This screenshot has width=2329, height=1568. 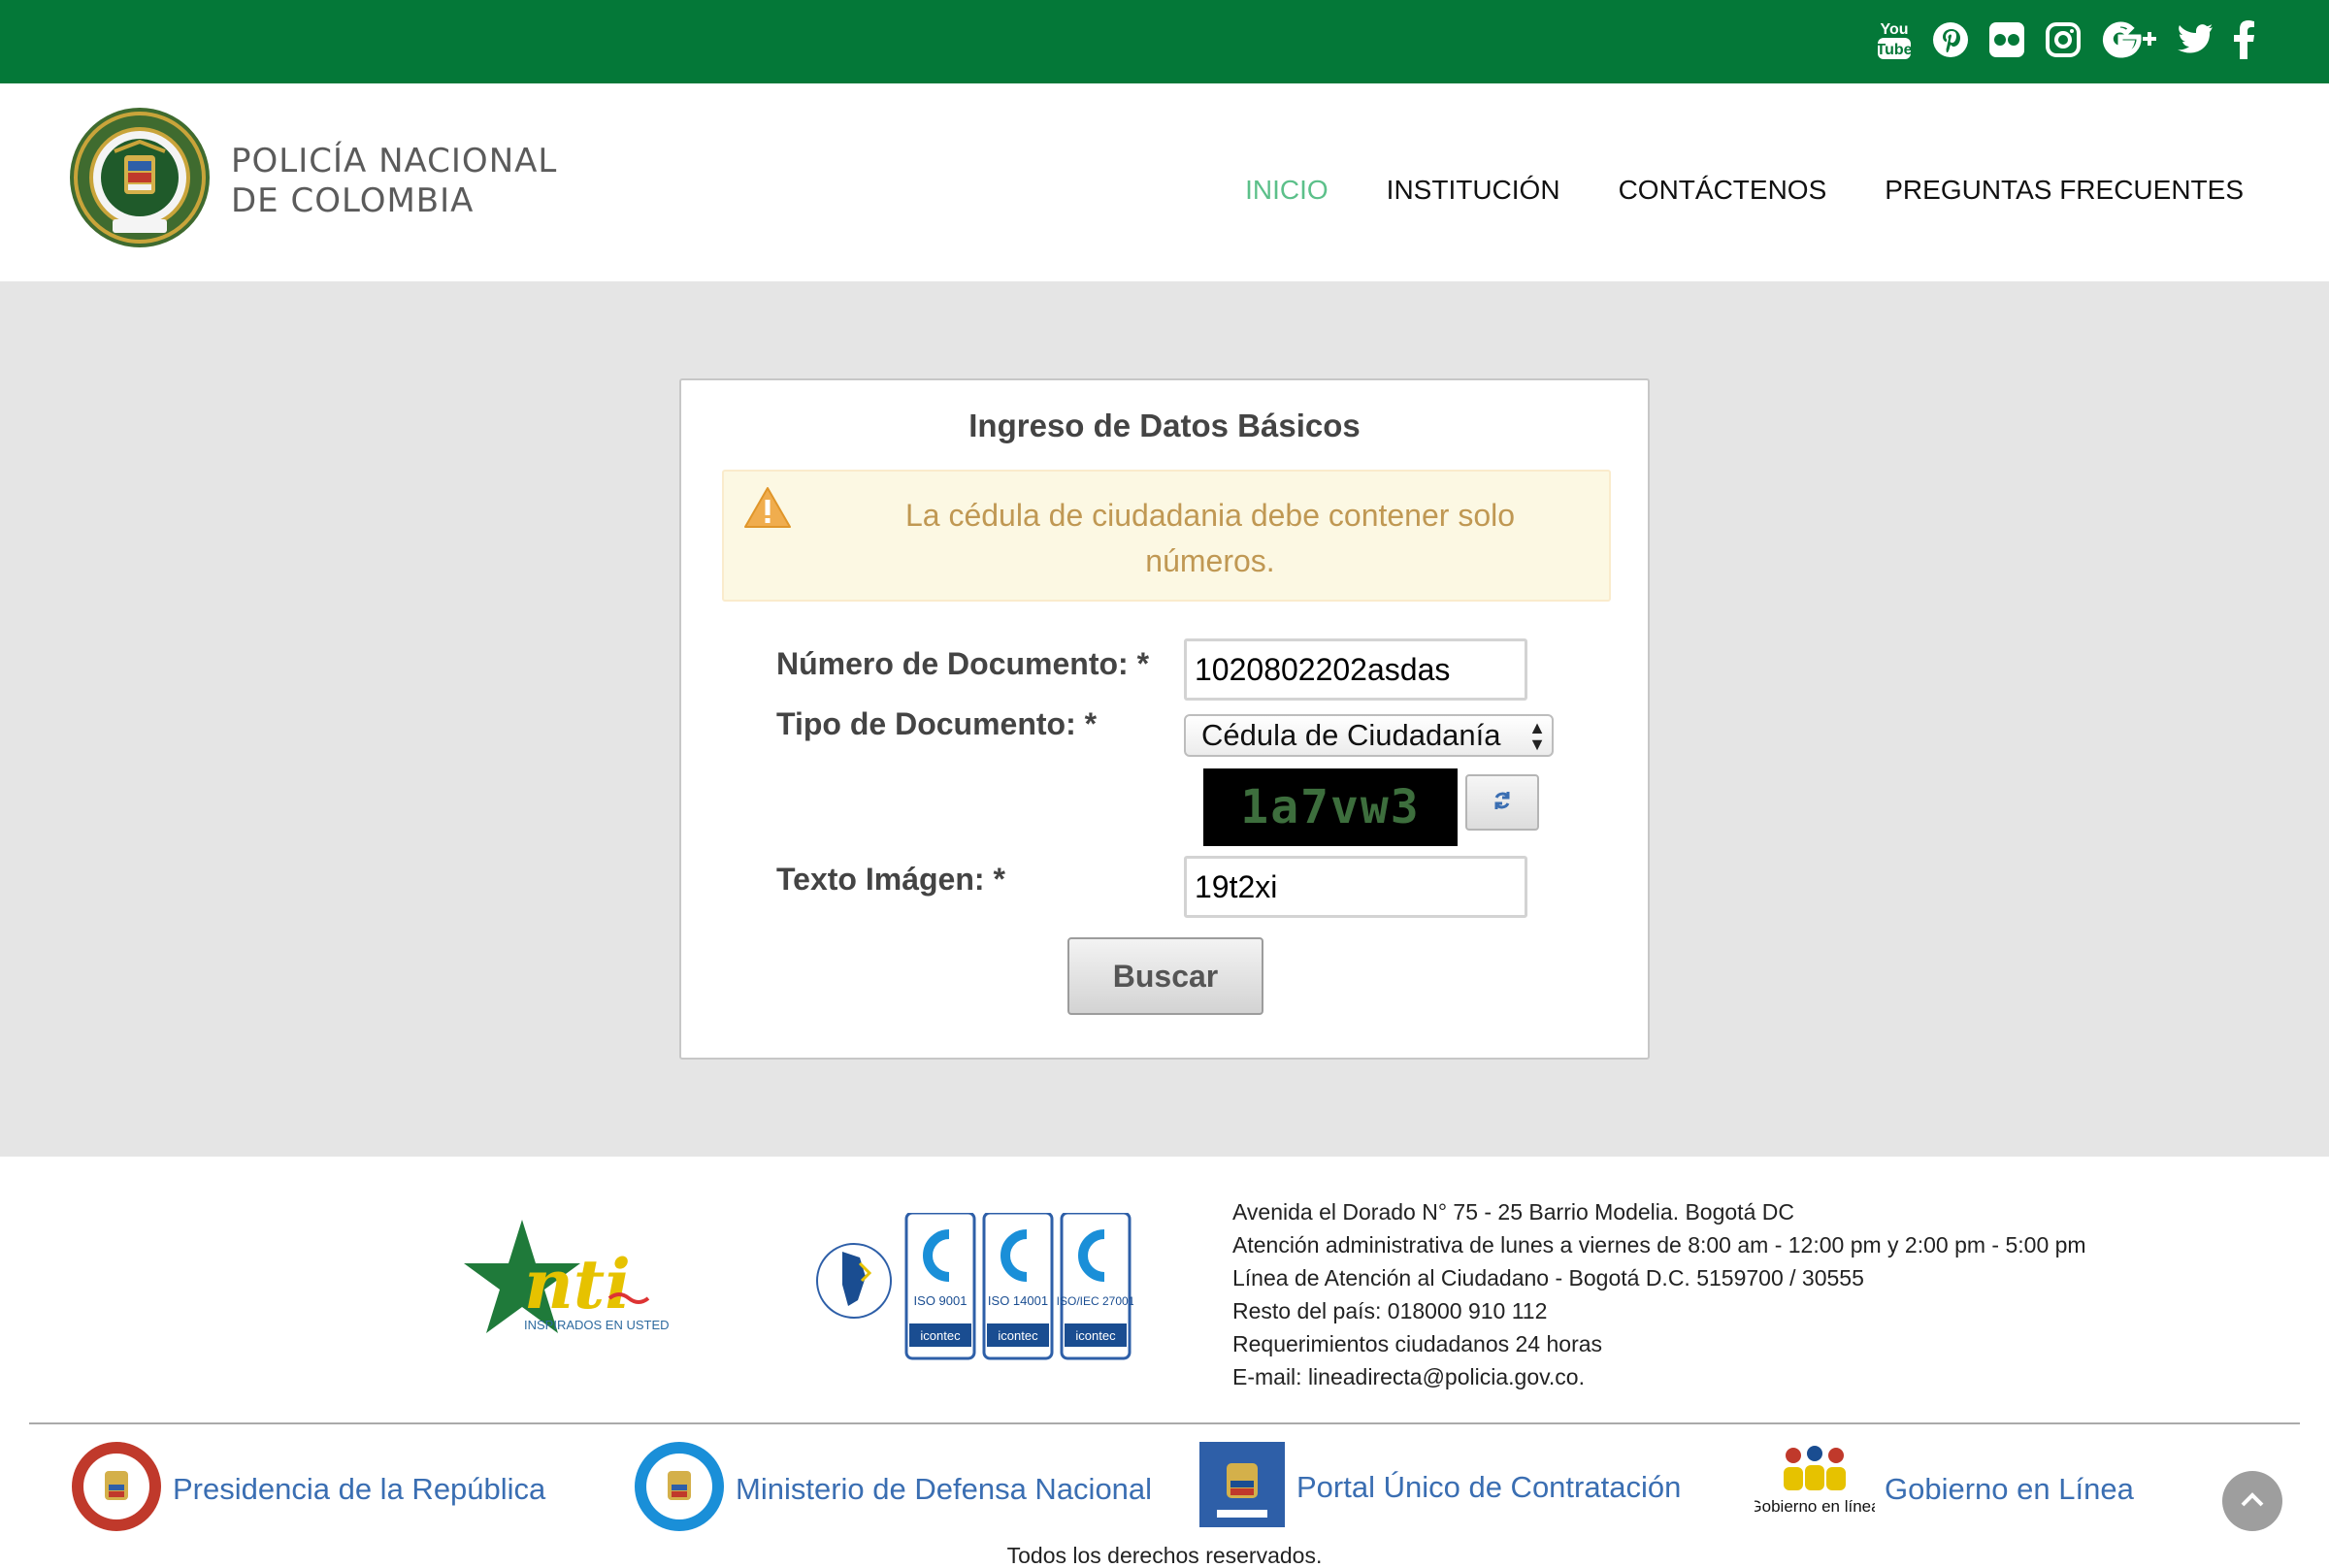 What do you see at coordinates (2244, 40) in the screenshot?
I see `facebook-icon` at bounding box center [2244, 40].